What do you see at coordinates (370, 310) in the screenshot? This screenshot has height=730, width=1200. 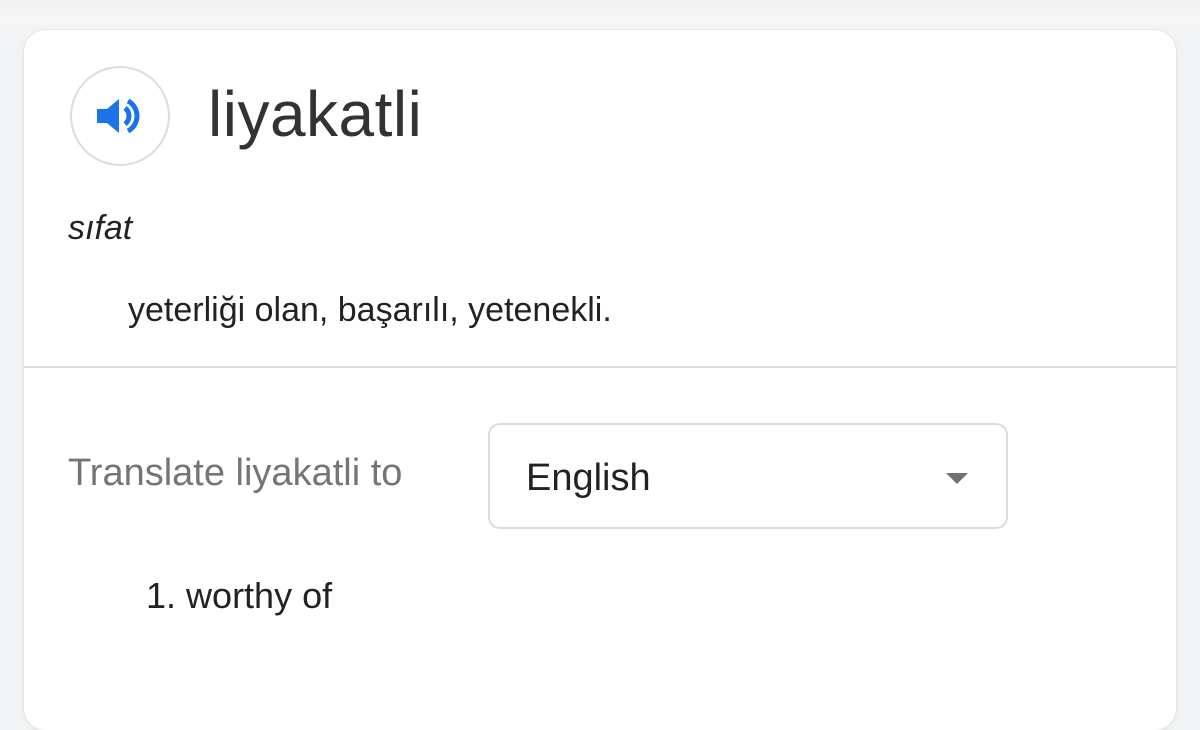 I see `definition-text: yeterliği olan, başarılı, yetenekli.` at bounding box center [370, 310].